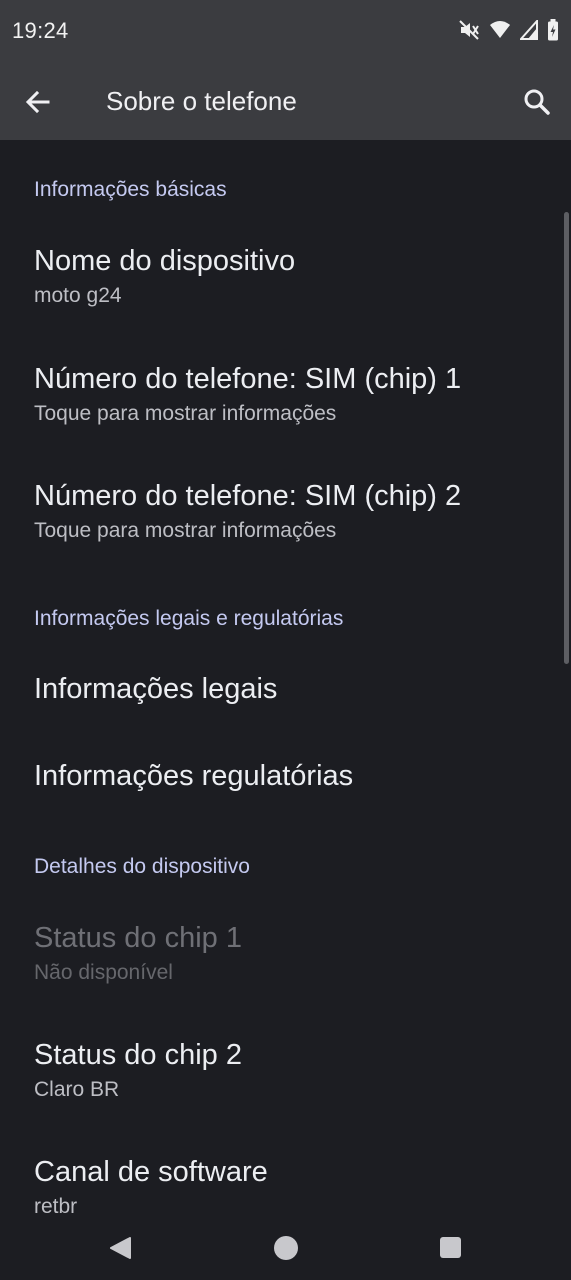  I want to click on status-time: 19:24, so click(40, 30).